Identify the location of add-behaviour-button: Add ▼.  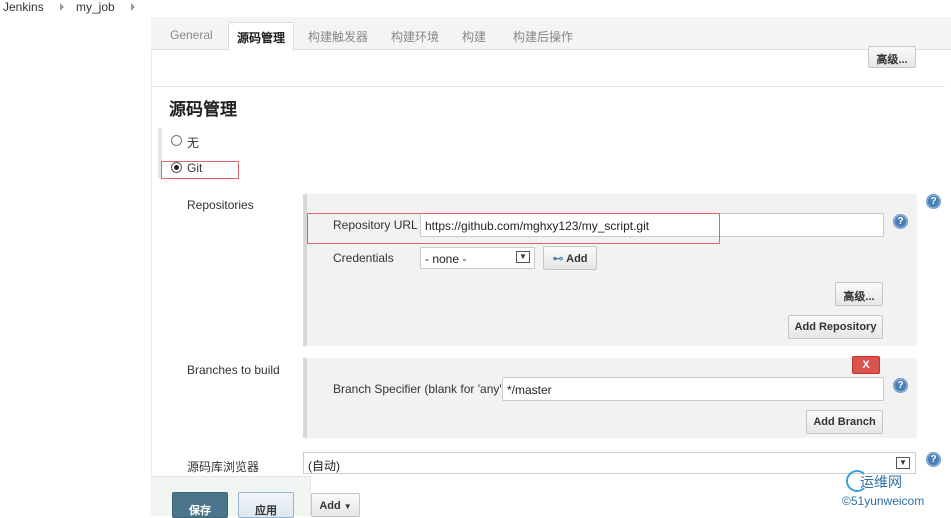
(335, 505).